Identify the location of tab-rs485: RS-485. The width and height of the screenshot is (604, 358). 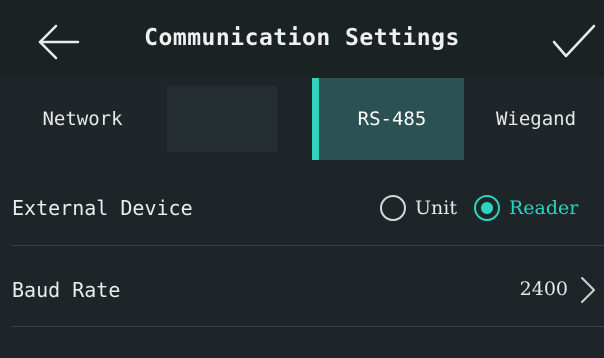
(388, 119).